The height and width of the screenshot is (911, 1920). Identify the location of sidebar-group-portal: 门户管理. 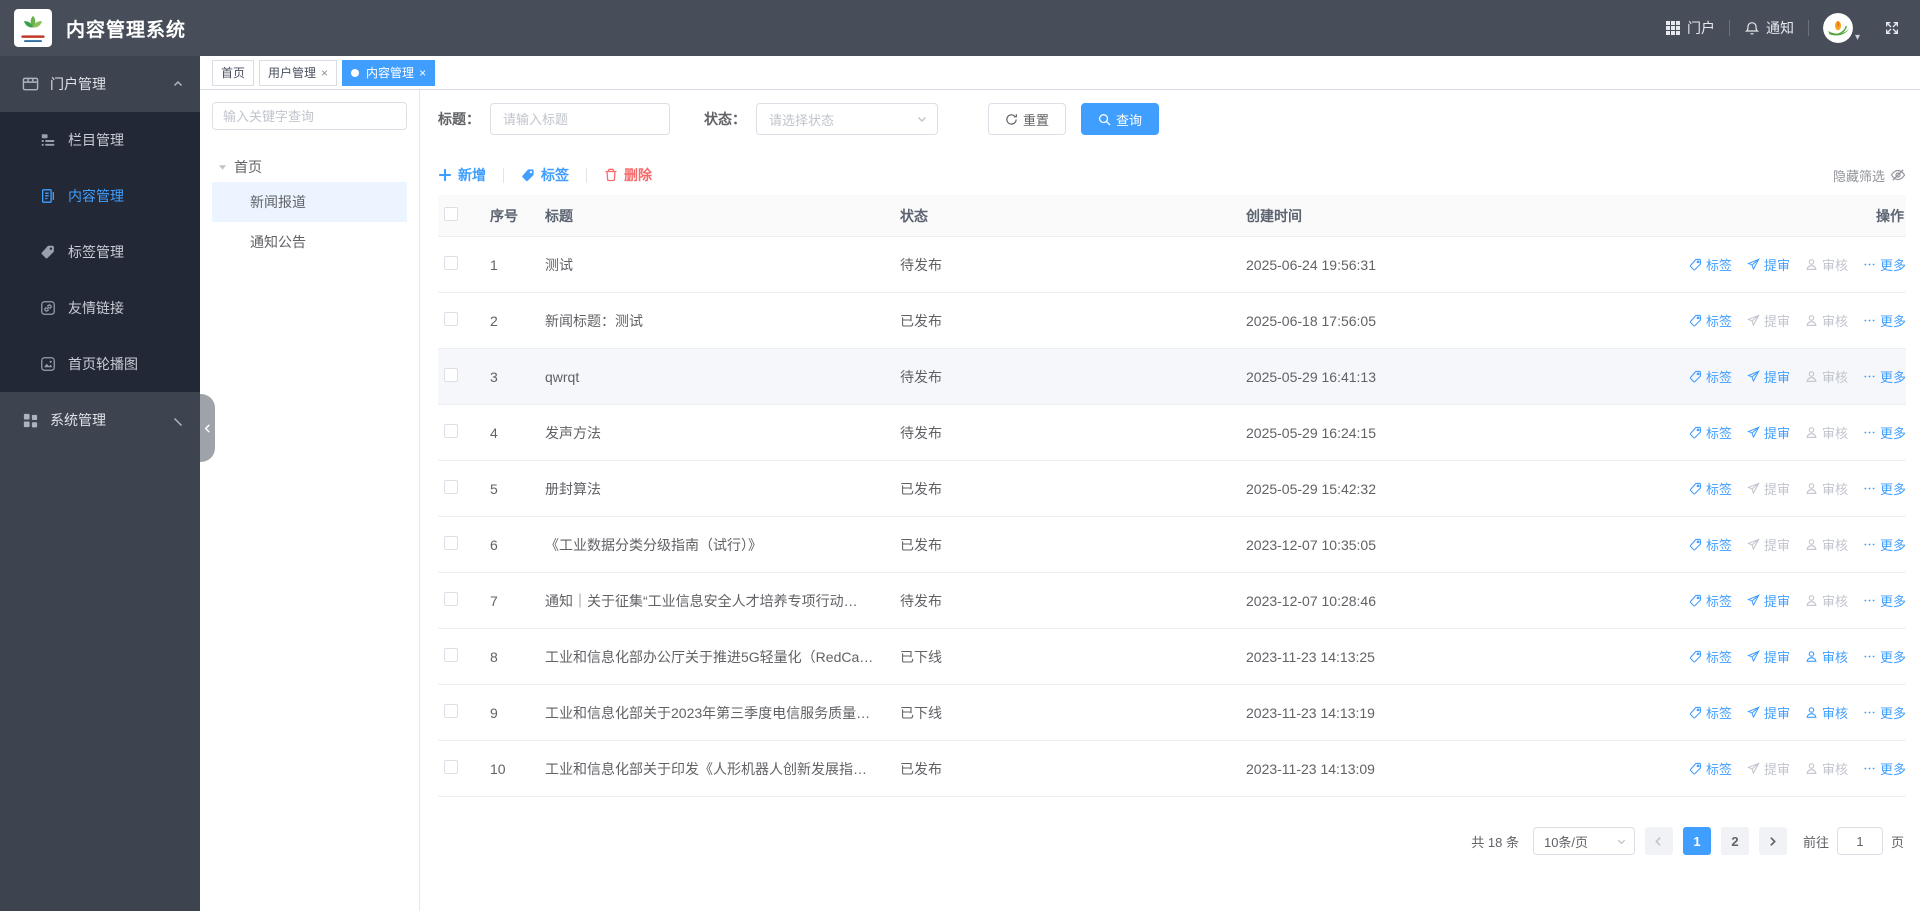
(100, 84).